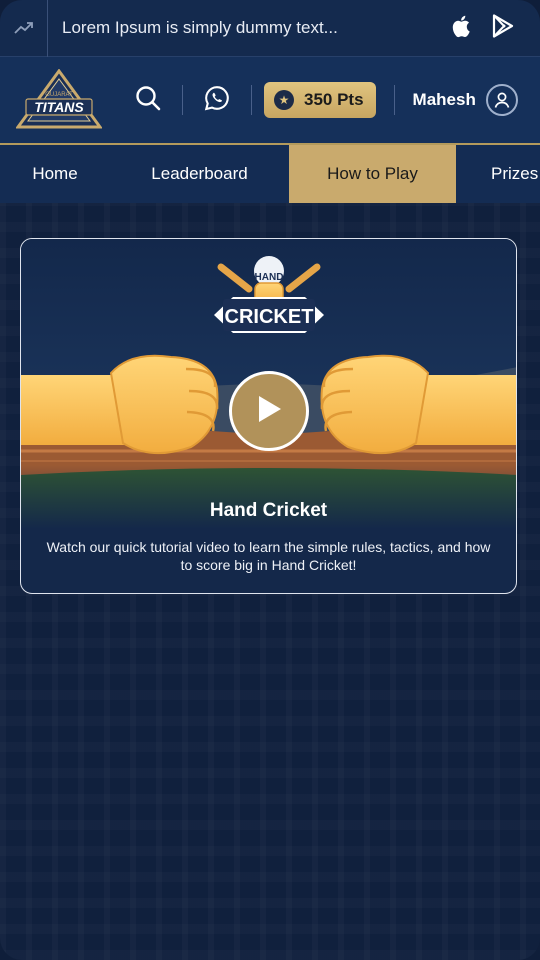 The height and width of the screenshot is (960, 540). I want to click on card-title: Hand Cricket, so click(268, 510).